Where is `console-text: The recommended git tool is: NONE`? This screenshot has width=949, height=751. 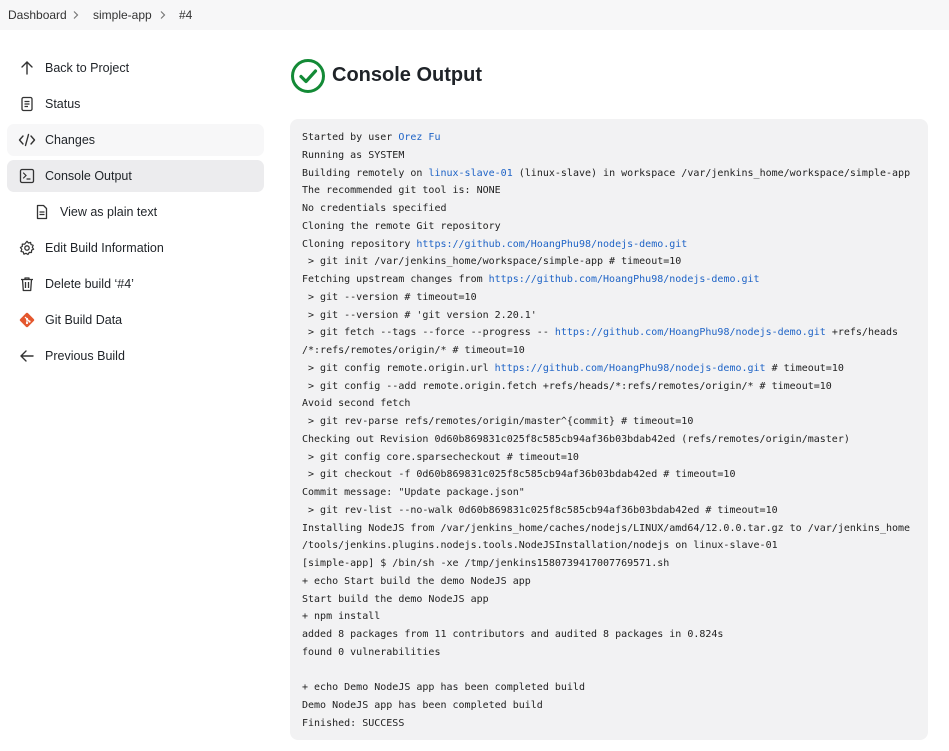 console-text: The recommended git tool is: NONE is located at coordinates (401, 191).